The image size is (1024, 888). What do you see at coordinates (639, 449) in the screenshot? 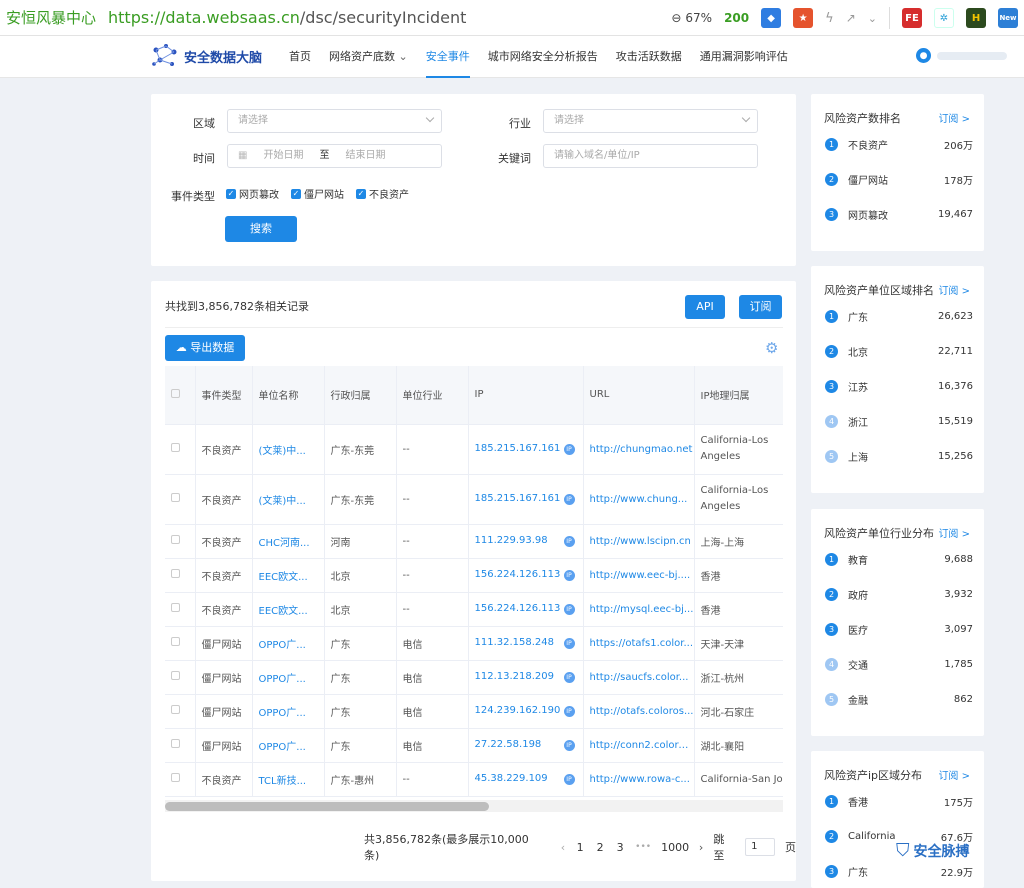
I see `cell-url: http://chungmao.net` at bounding box center [639, 449].